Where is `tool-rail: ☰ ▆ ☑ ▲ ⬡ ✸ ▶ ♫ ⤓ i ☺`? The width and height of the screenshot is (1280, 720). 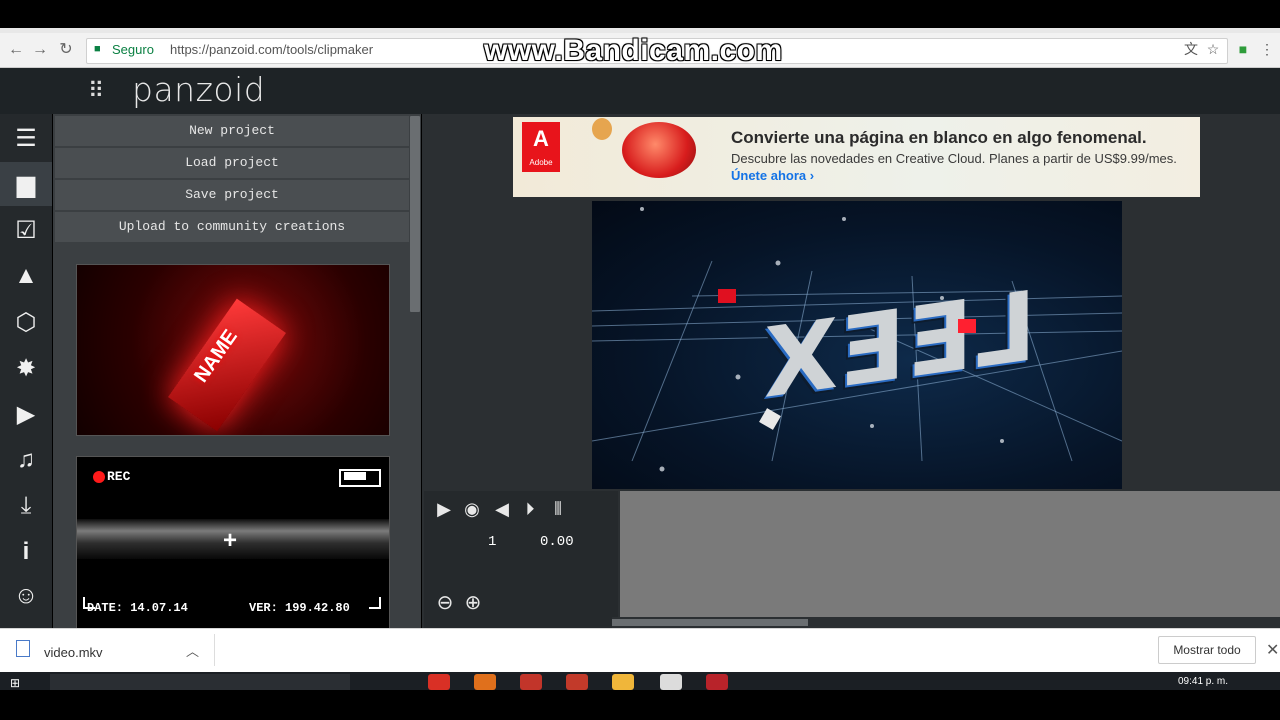
tool-rail: ☰ ▆ ☑ ▲ ⬡ ✸ ▶ ♫ ⤓ i ☺ is located at coordinates (26, 371).